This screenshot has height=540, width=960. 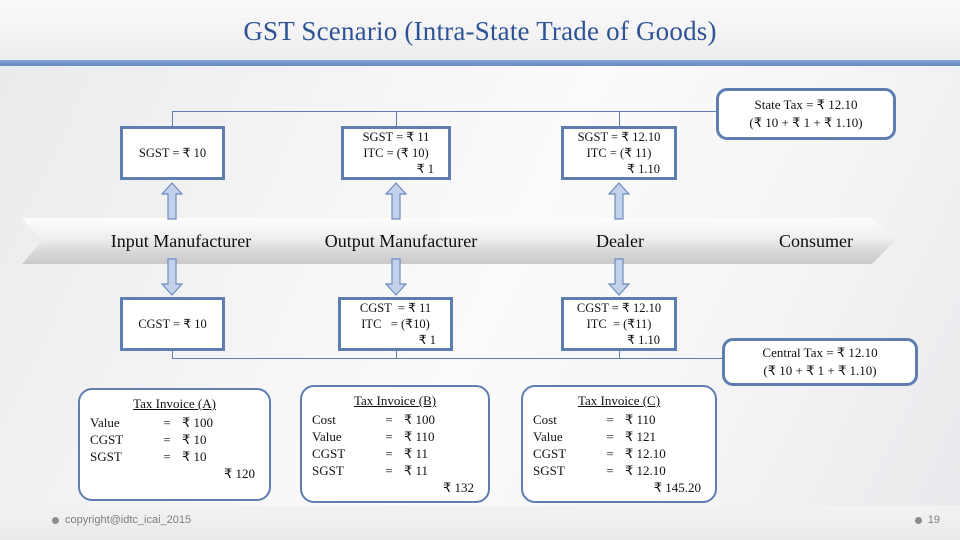 What do you see at coordinates (395, 308) in the screenshot?
I see `cgst-output-line1: CGST = ₹ 11` at bounding box center [395, 308].